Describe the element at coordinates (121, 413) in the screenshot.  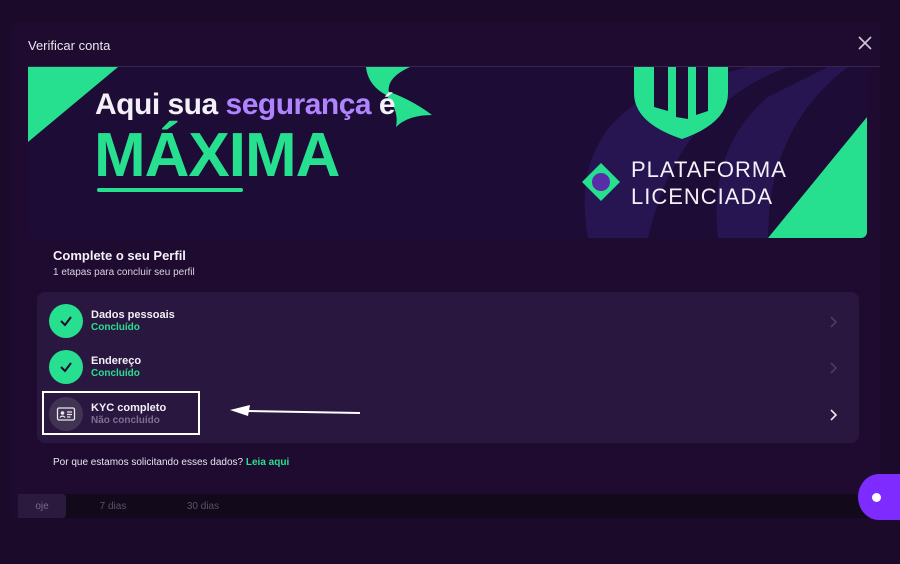
I see `kyc-highlight-box` at that location.